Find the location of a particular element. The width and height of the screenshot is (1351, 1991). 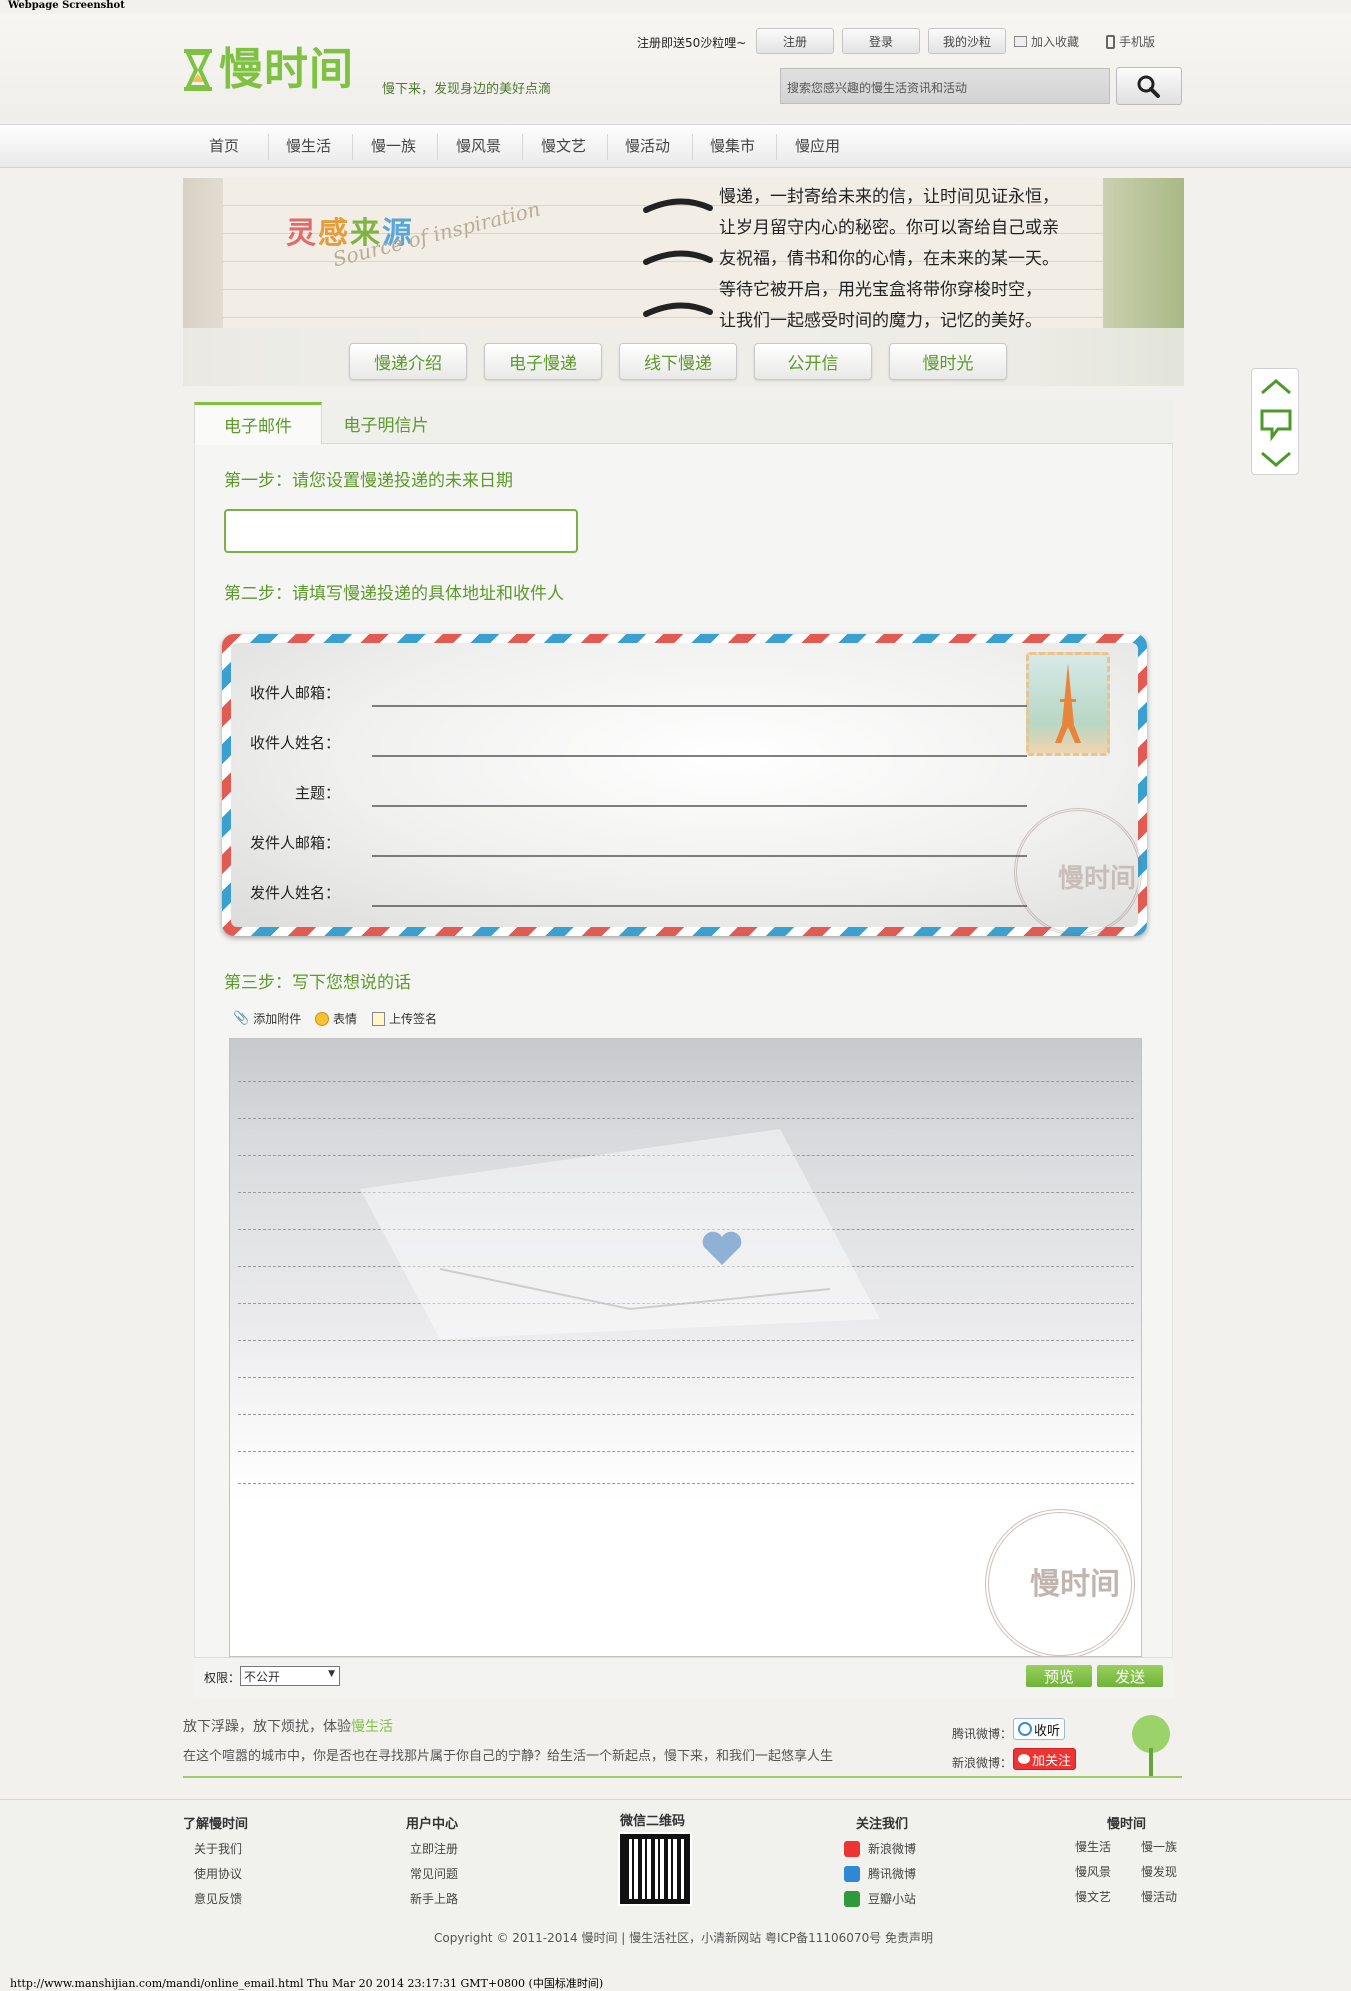

tab-electronic-slow-mail: 电子慢递 is located at coordinates (543, 361).